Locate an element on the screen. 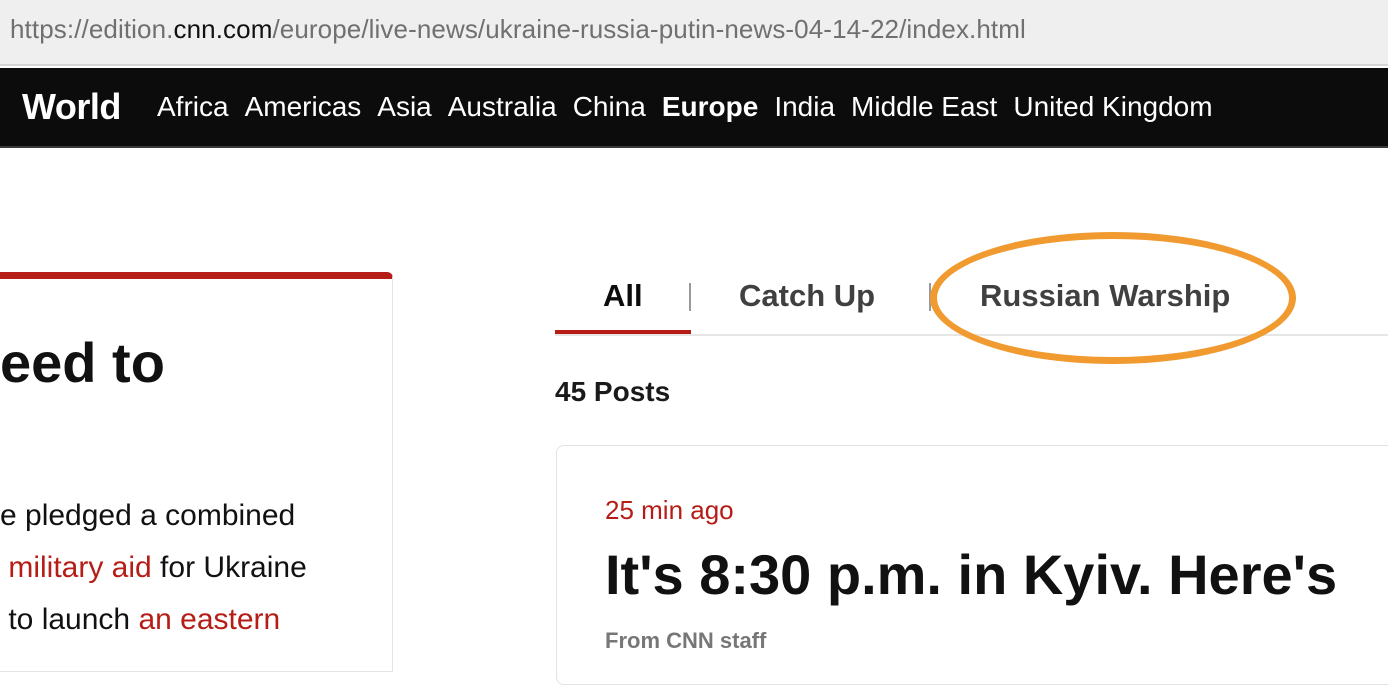 Image resolution: width=1388 pixels, height=685 pixels. nav-link-china: China is located at coordinates (609, 107).